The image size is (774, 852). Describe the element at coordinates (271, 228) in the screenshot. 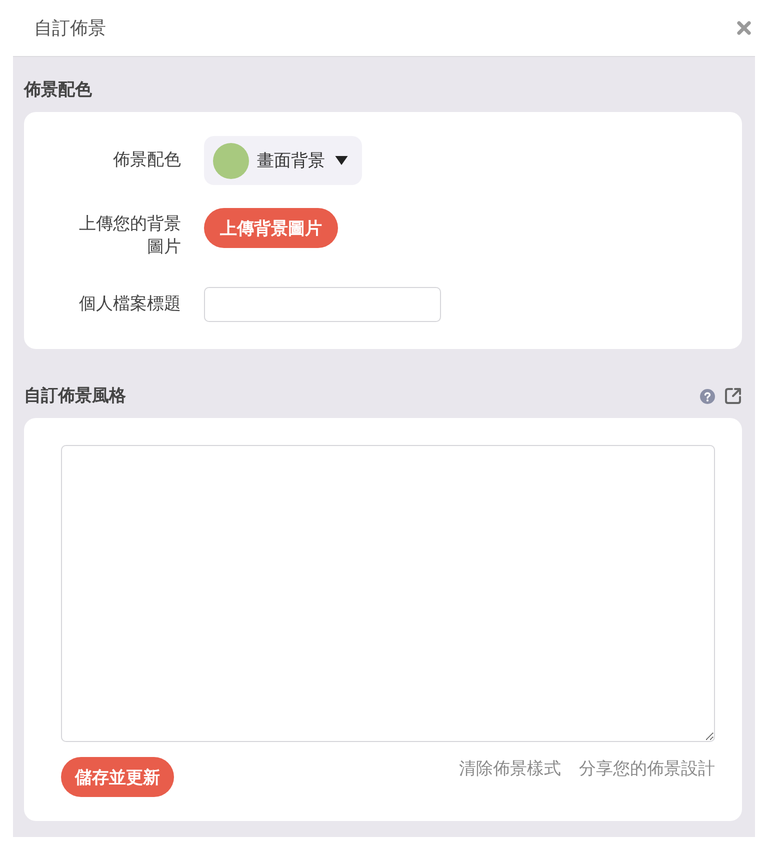

I see `upload-button: 上傳背景圖片` at that location.